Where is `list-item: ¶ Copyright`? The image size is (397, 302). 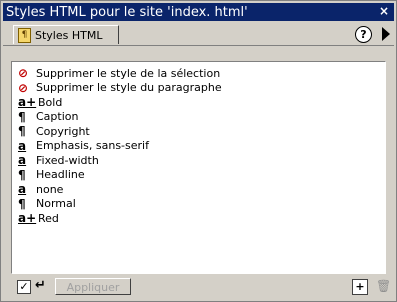
list-item: ¶ Copyright is located at coordinates (198, 131).